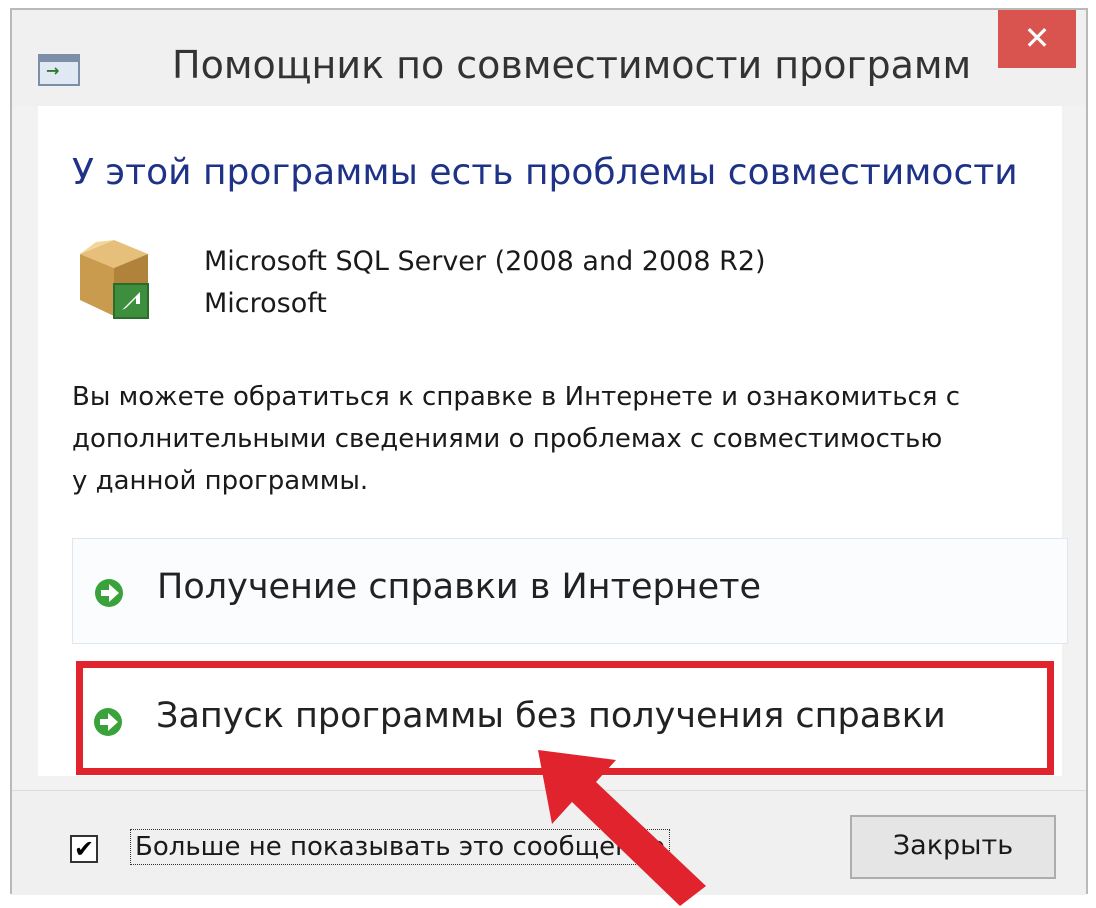  What do you see at coordinates (572, 65) in the screenshot?
I see `window-title: Помощник по совместимости программ` at bounding box center [572, 65].